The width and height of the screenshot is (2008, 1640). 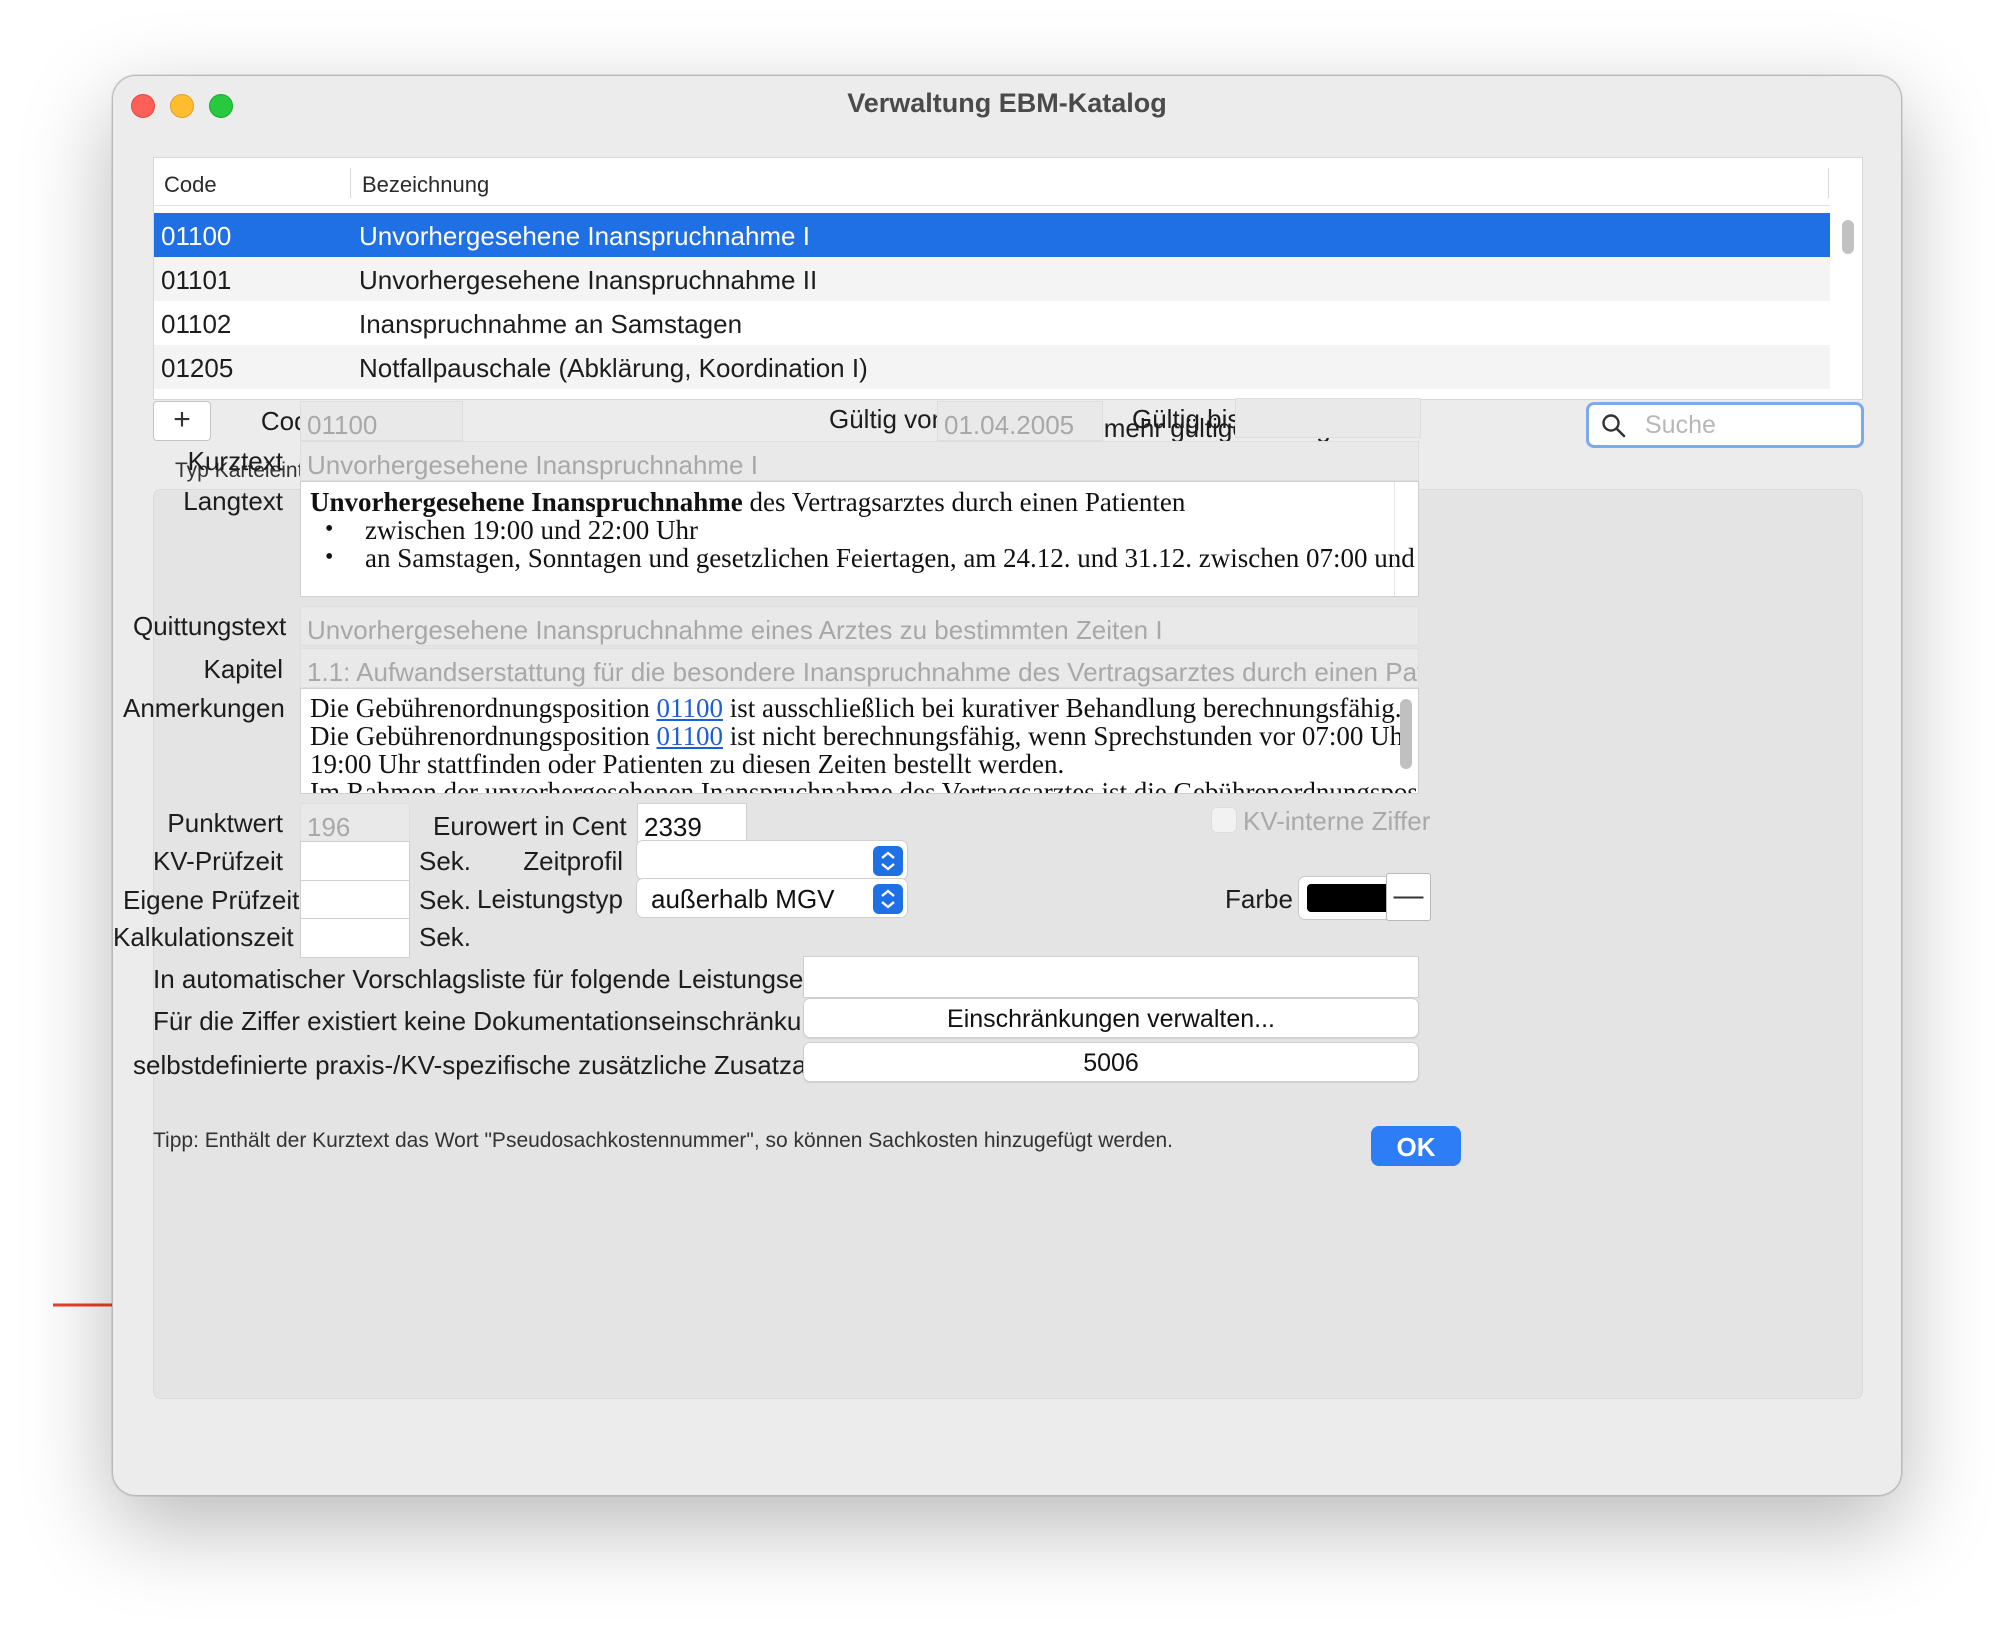 What do you see at coordinates (584, 236) in the screenshot?
I see `row-name: Unvorhergesehene Inanspruchnahme I` at bounding box center [584, 236].